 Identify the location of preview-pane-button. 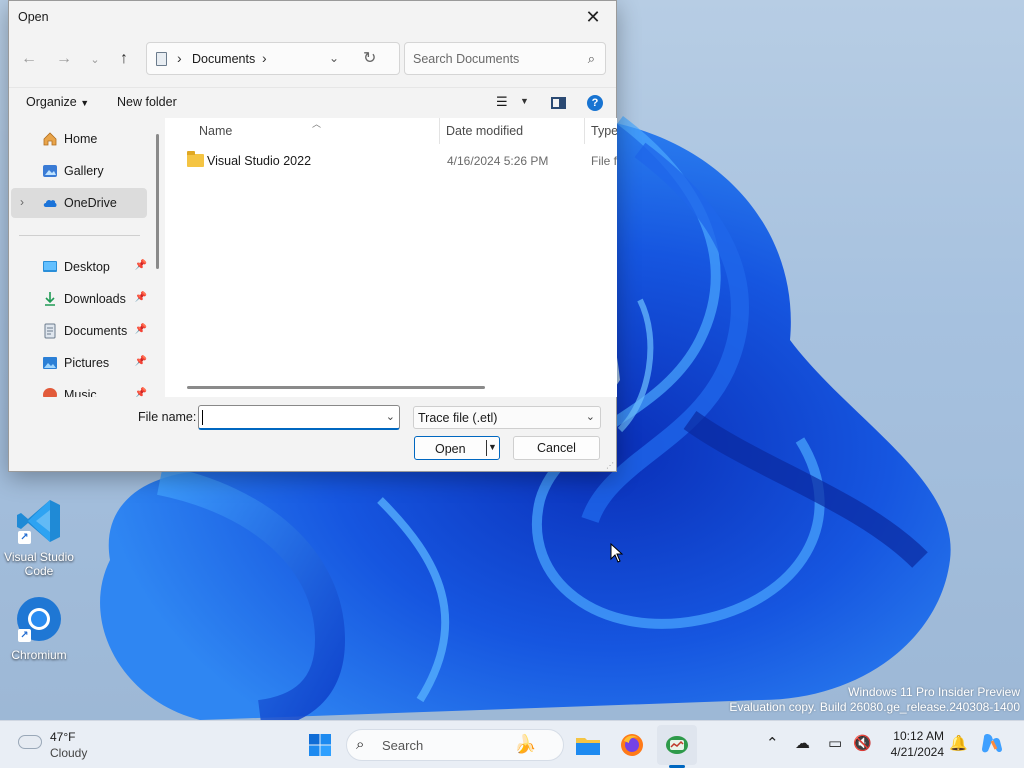
(558, 103).